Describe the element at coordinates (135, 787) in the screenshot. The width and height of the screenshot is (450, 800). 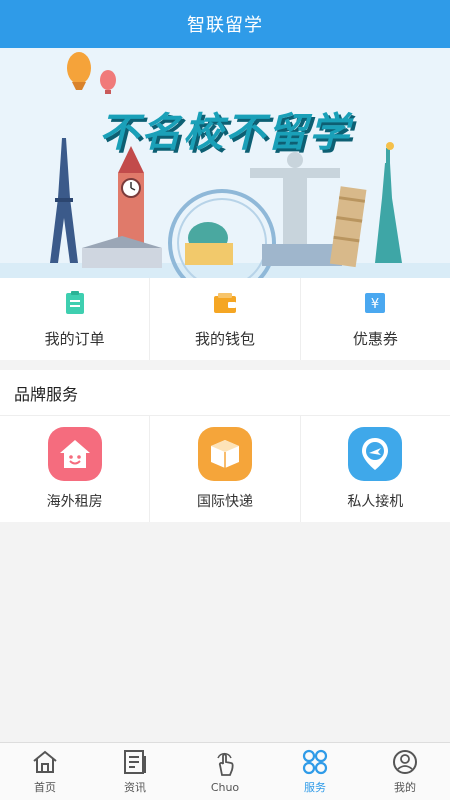
I see `tab-label: 资讯` at that location.